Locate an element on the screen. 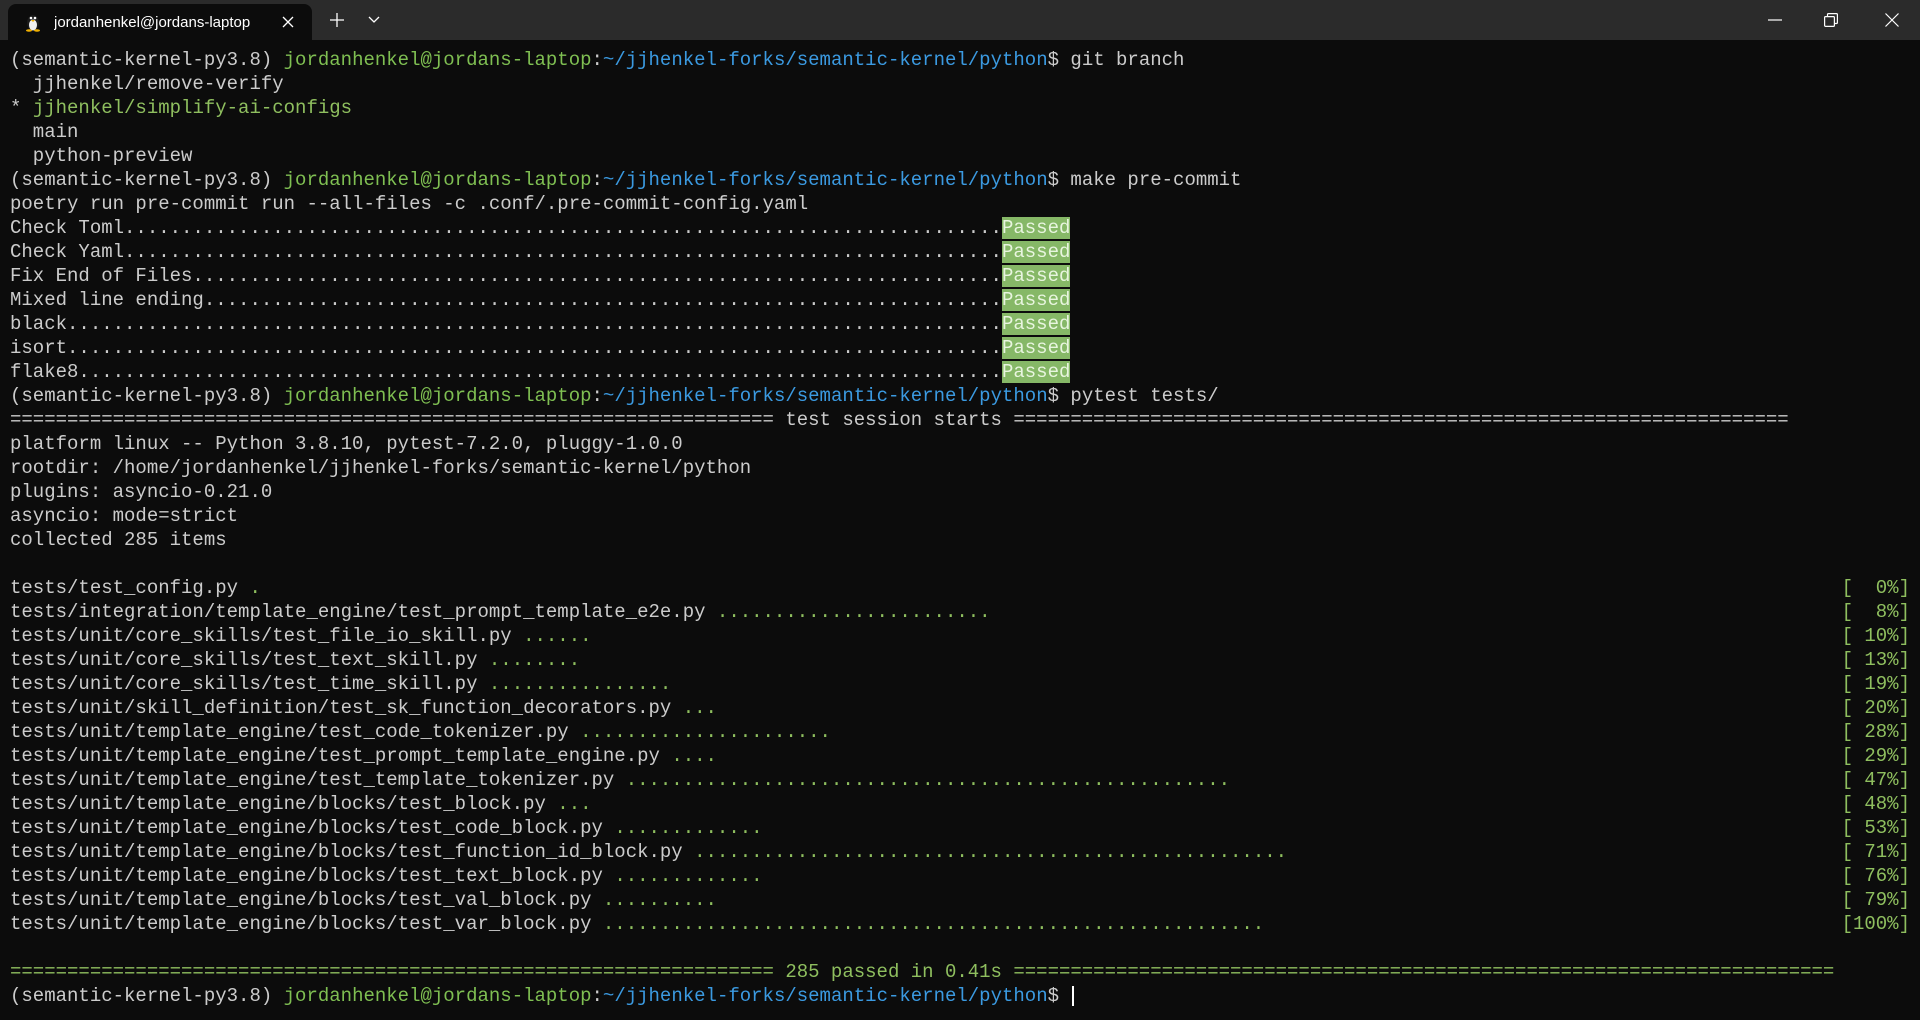 Image resolution: width=1920 pixels, height=1020 pixels. test-file: tests/test_config.py is located at coordinates (130, 588).